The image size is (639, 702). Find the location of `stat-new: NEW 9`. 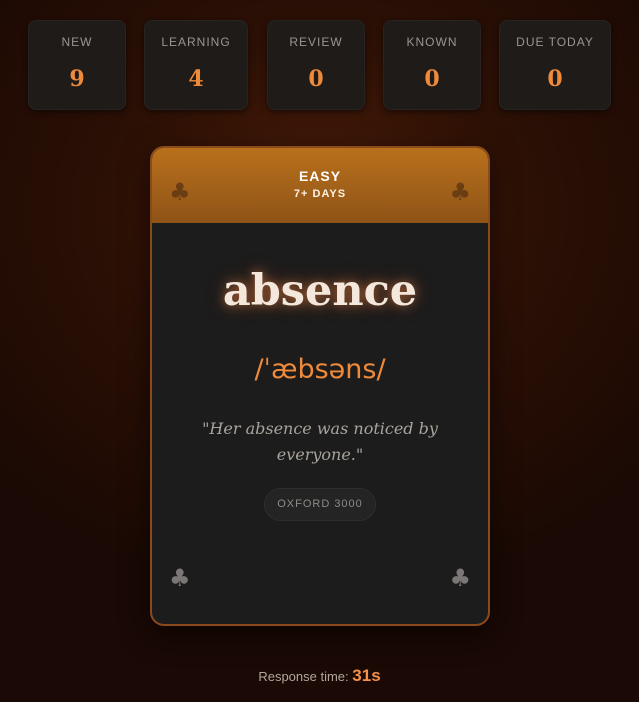

stat-new: NEW 9 is located at coordinates (77, 65).